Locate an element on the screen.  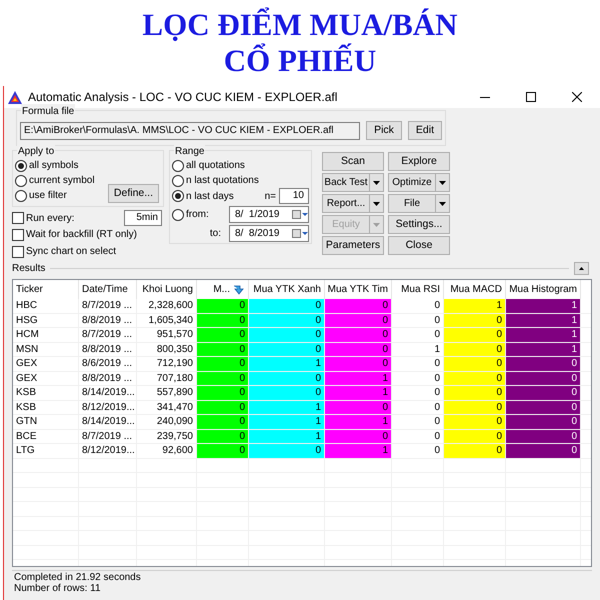
column-header: Date/Time is located at coordinates (105, 289).